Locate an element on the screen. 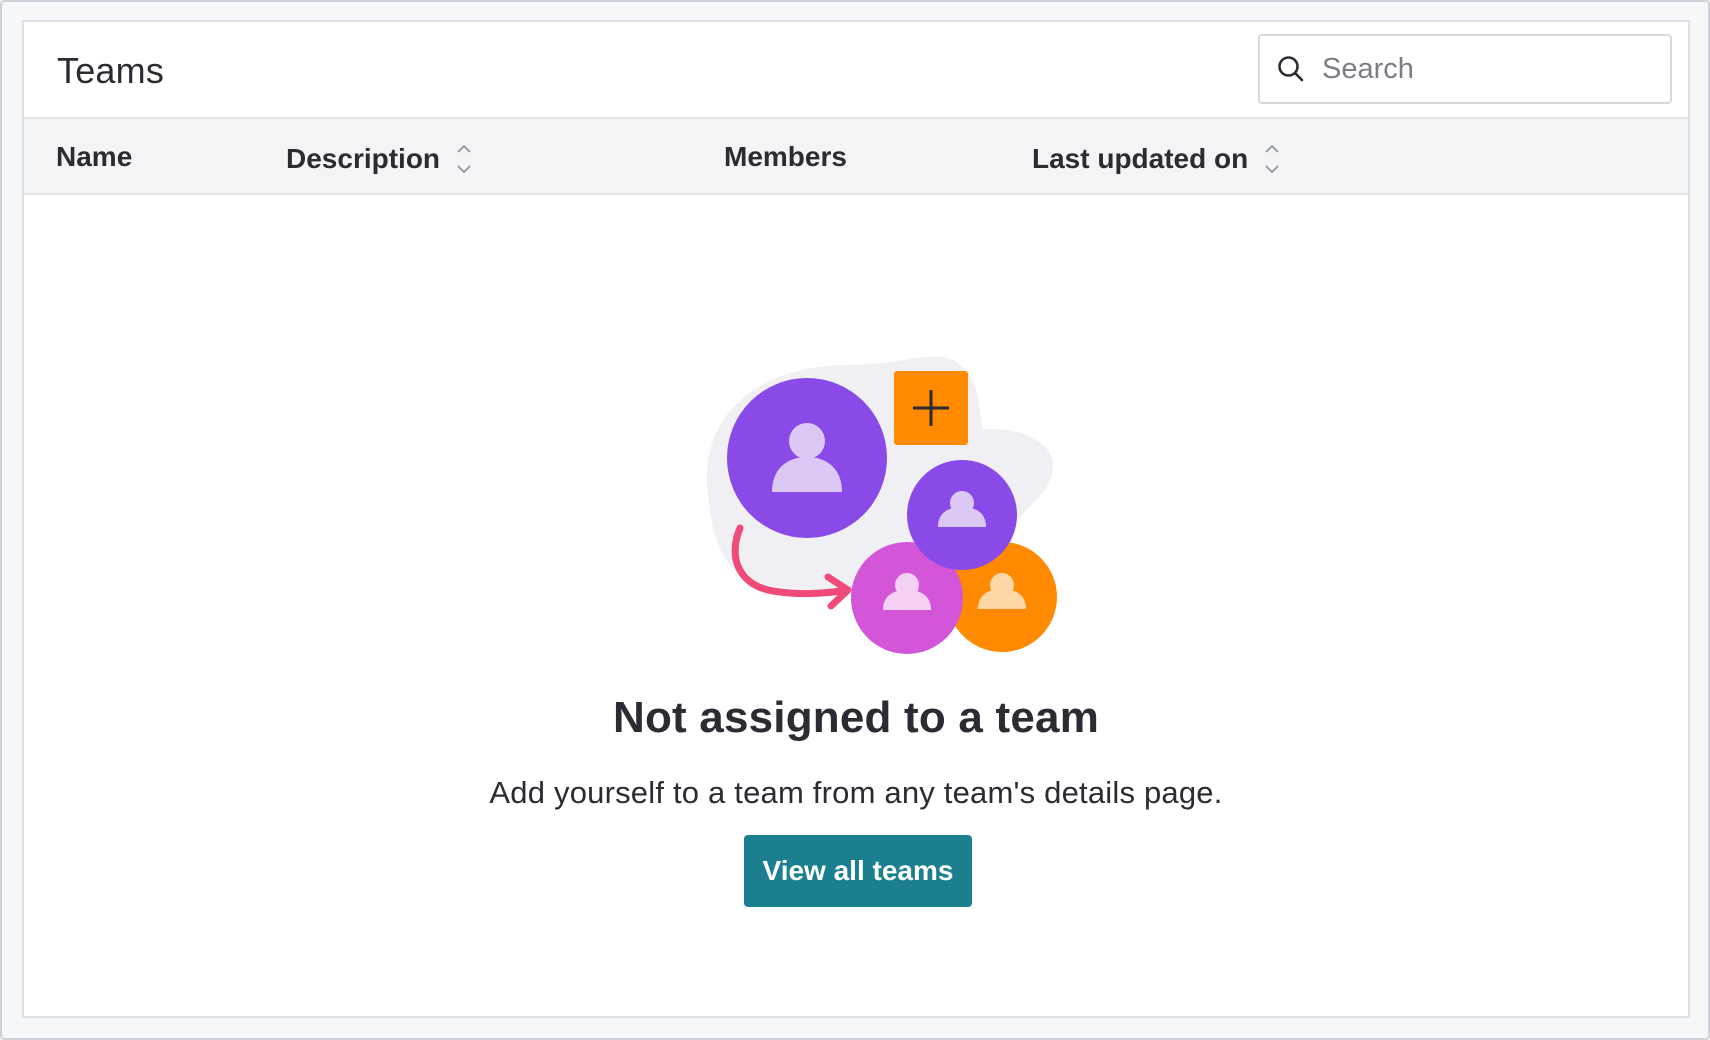  empty-teams-illustration is located at coordinates (881, 505).